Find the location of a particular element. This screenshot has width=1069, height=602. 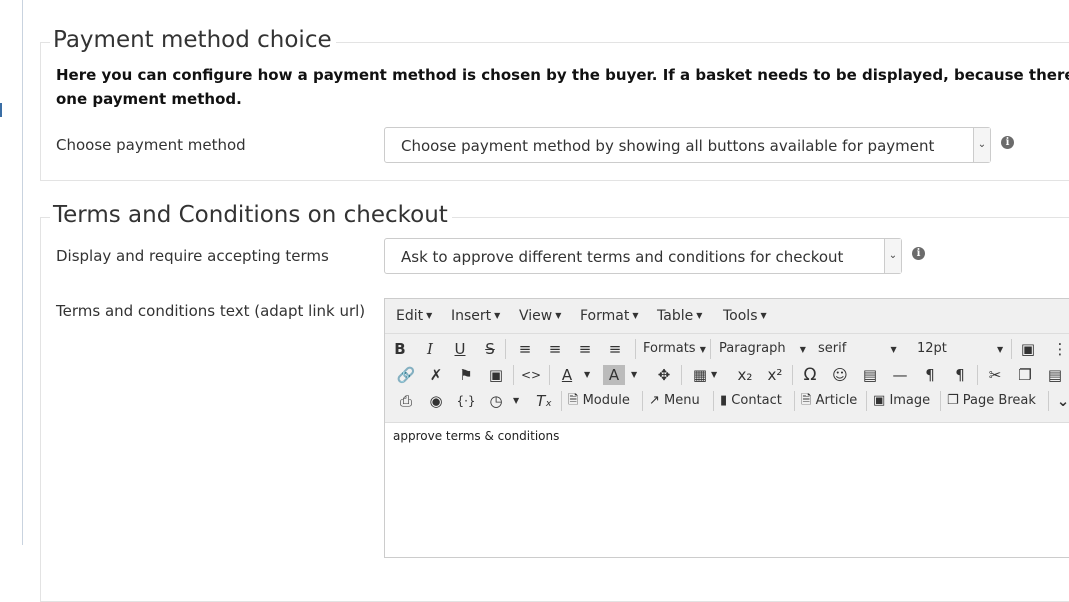

menu-view: View ▼ is located at coordinates (540, 316).